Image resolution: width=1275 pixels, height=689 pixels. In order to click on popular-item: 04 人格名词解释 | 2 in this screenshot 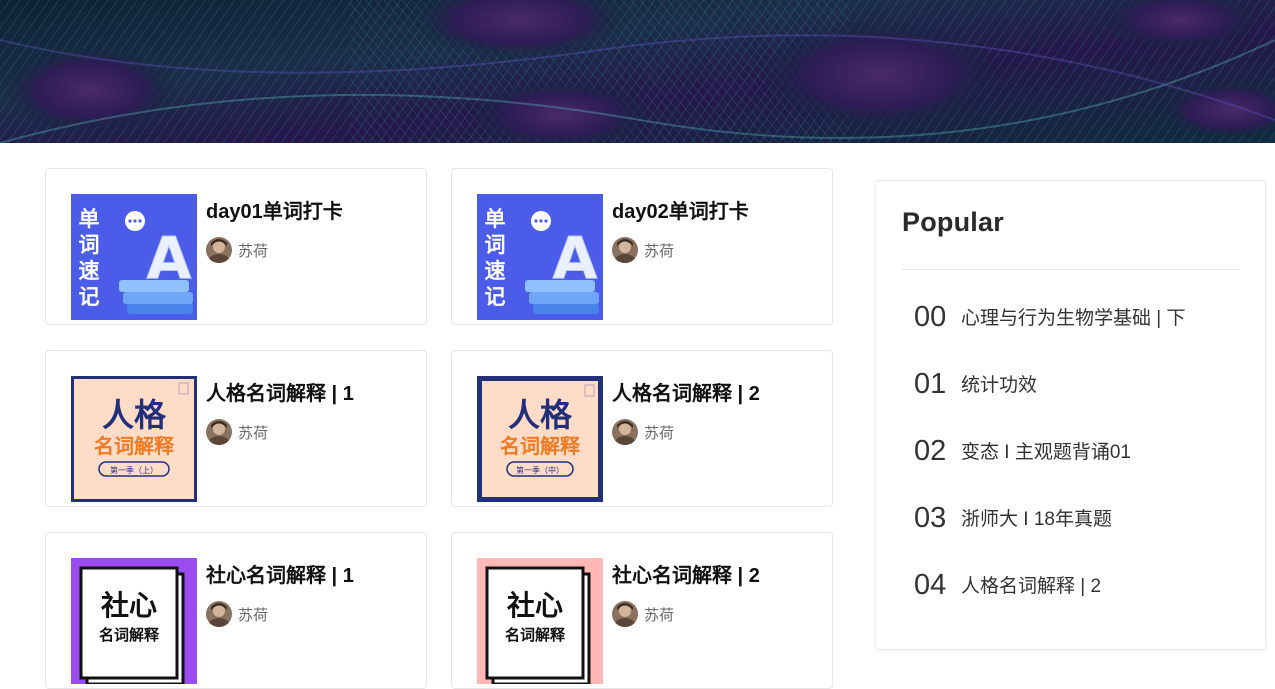, I will do `click(1079, 600)`.